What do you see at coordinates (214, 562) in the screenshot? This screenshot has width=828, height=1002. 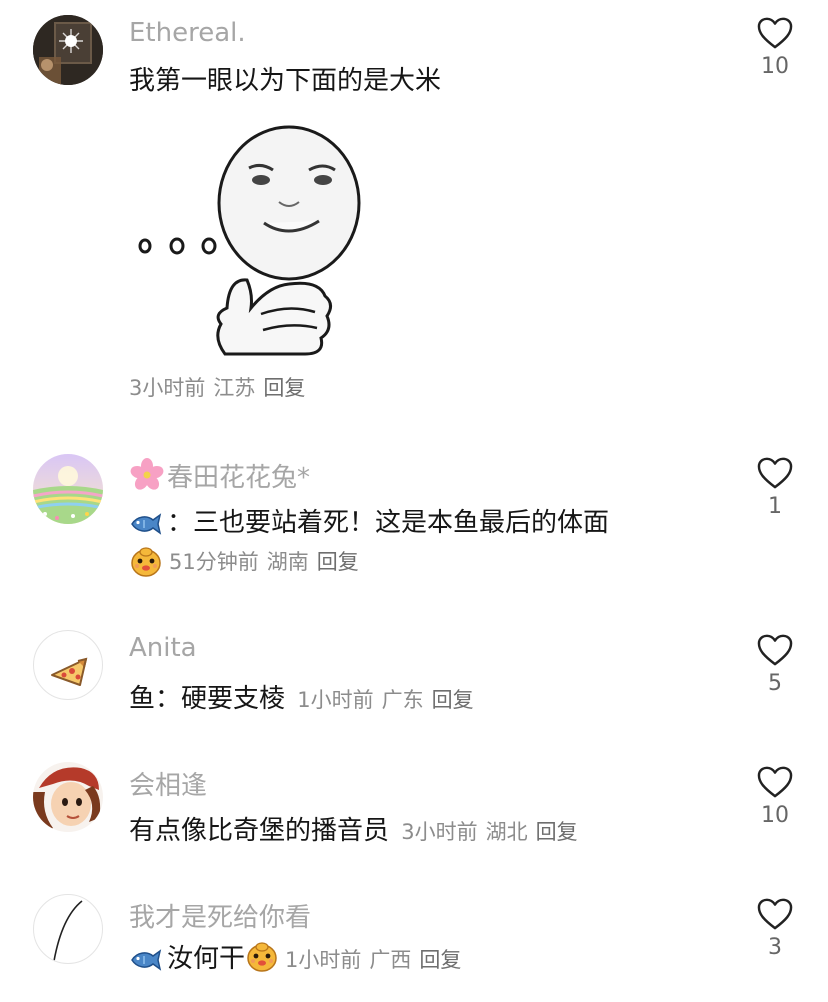 I see `comment-time: 51分钟前` at bounding box center [214, 562].